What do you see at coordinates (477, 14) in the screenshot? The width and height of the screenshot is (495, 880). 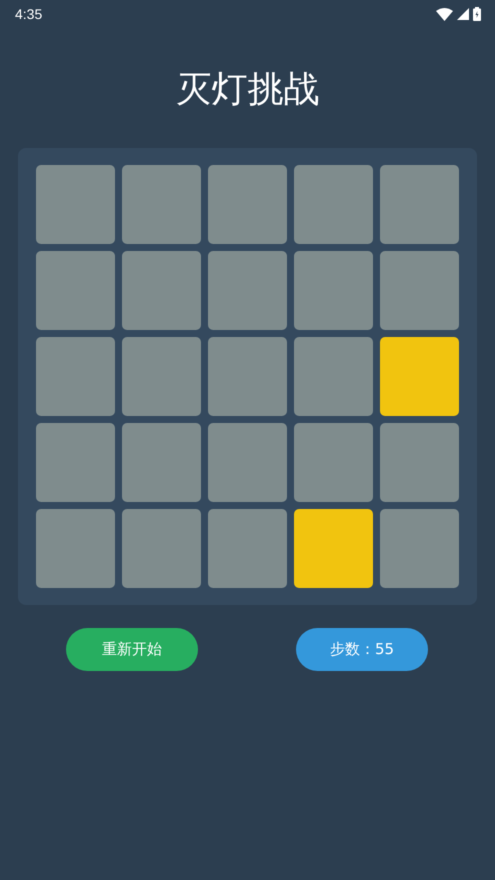 I see `battery-icon` at bounding box center [477, 14].